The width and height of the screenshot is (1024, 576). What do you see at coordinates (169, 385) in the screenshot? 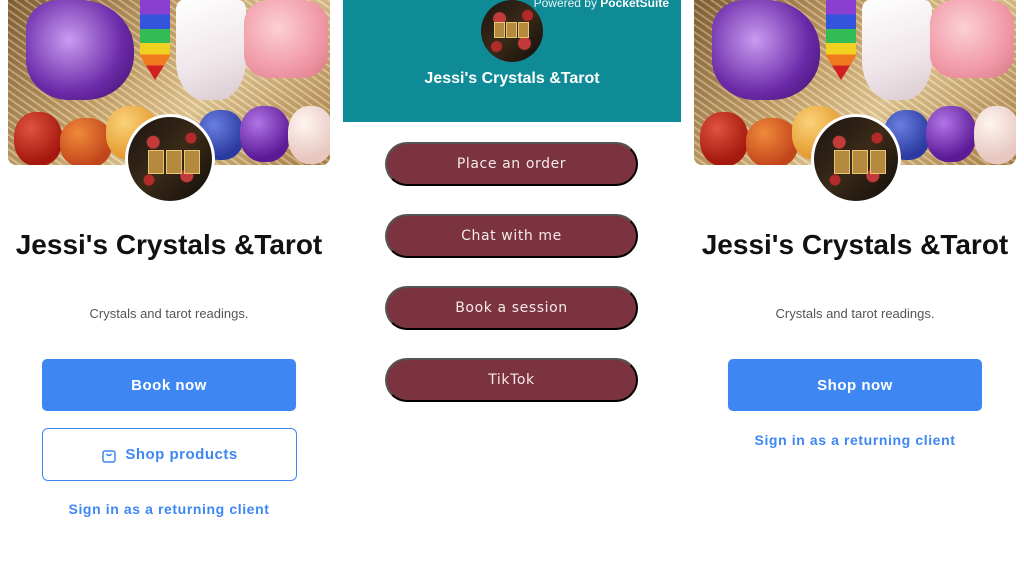
I see `book-now-button: Book now` at bounding box center [169, 385].